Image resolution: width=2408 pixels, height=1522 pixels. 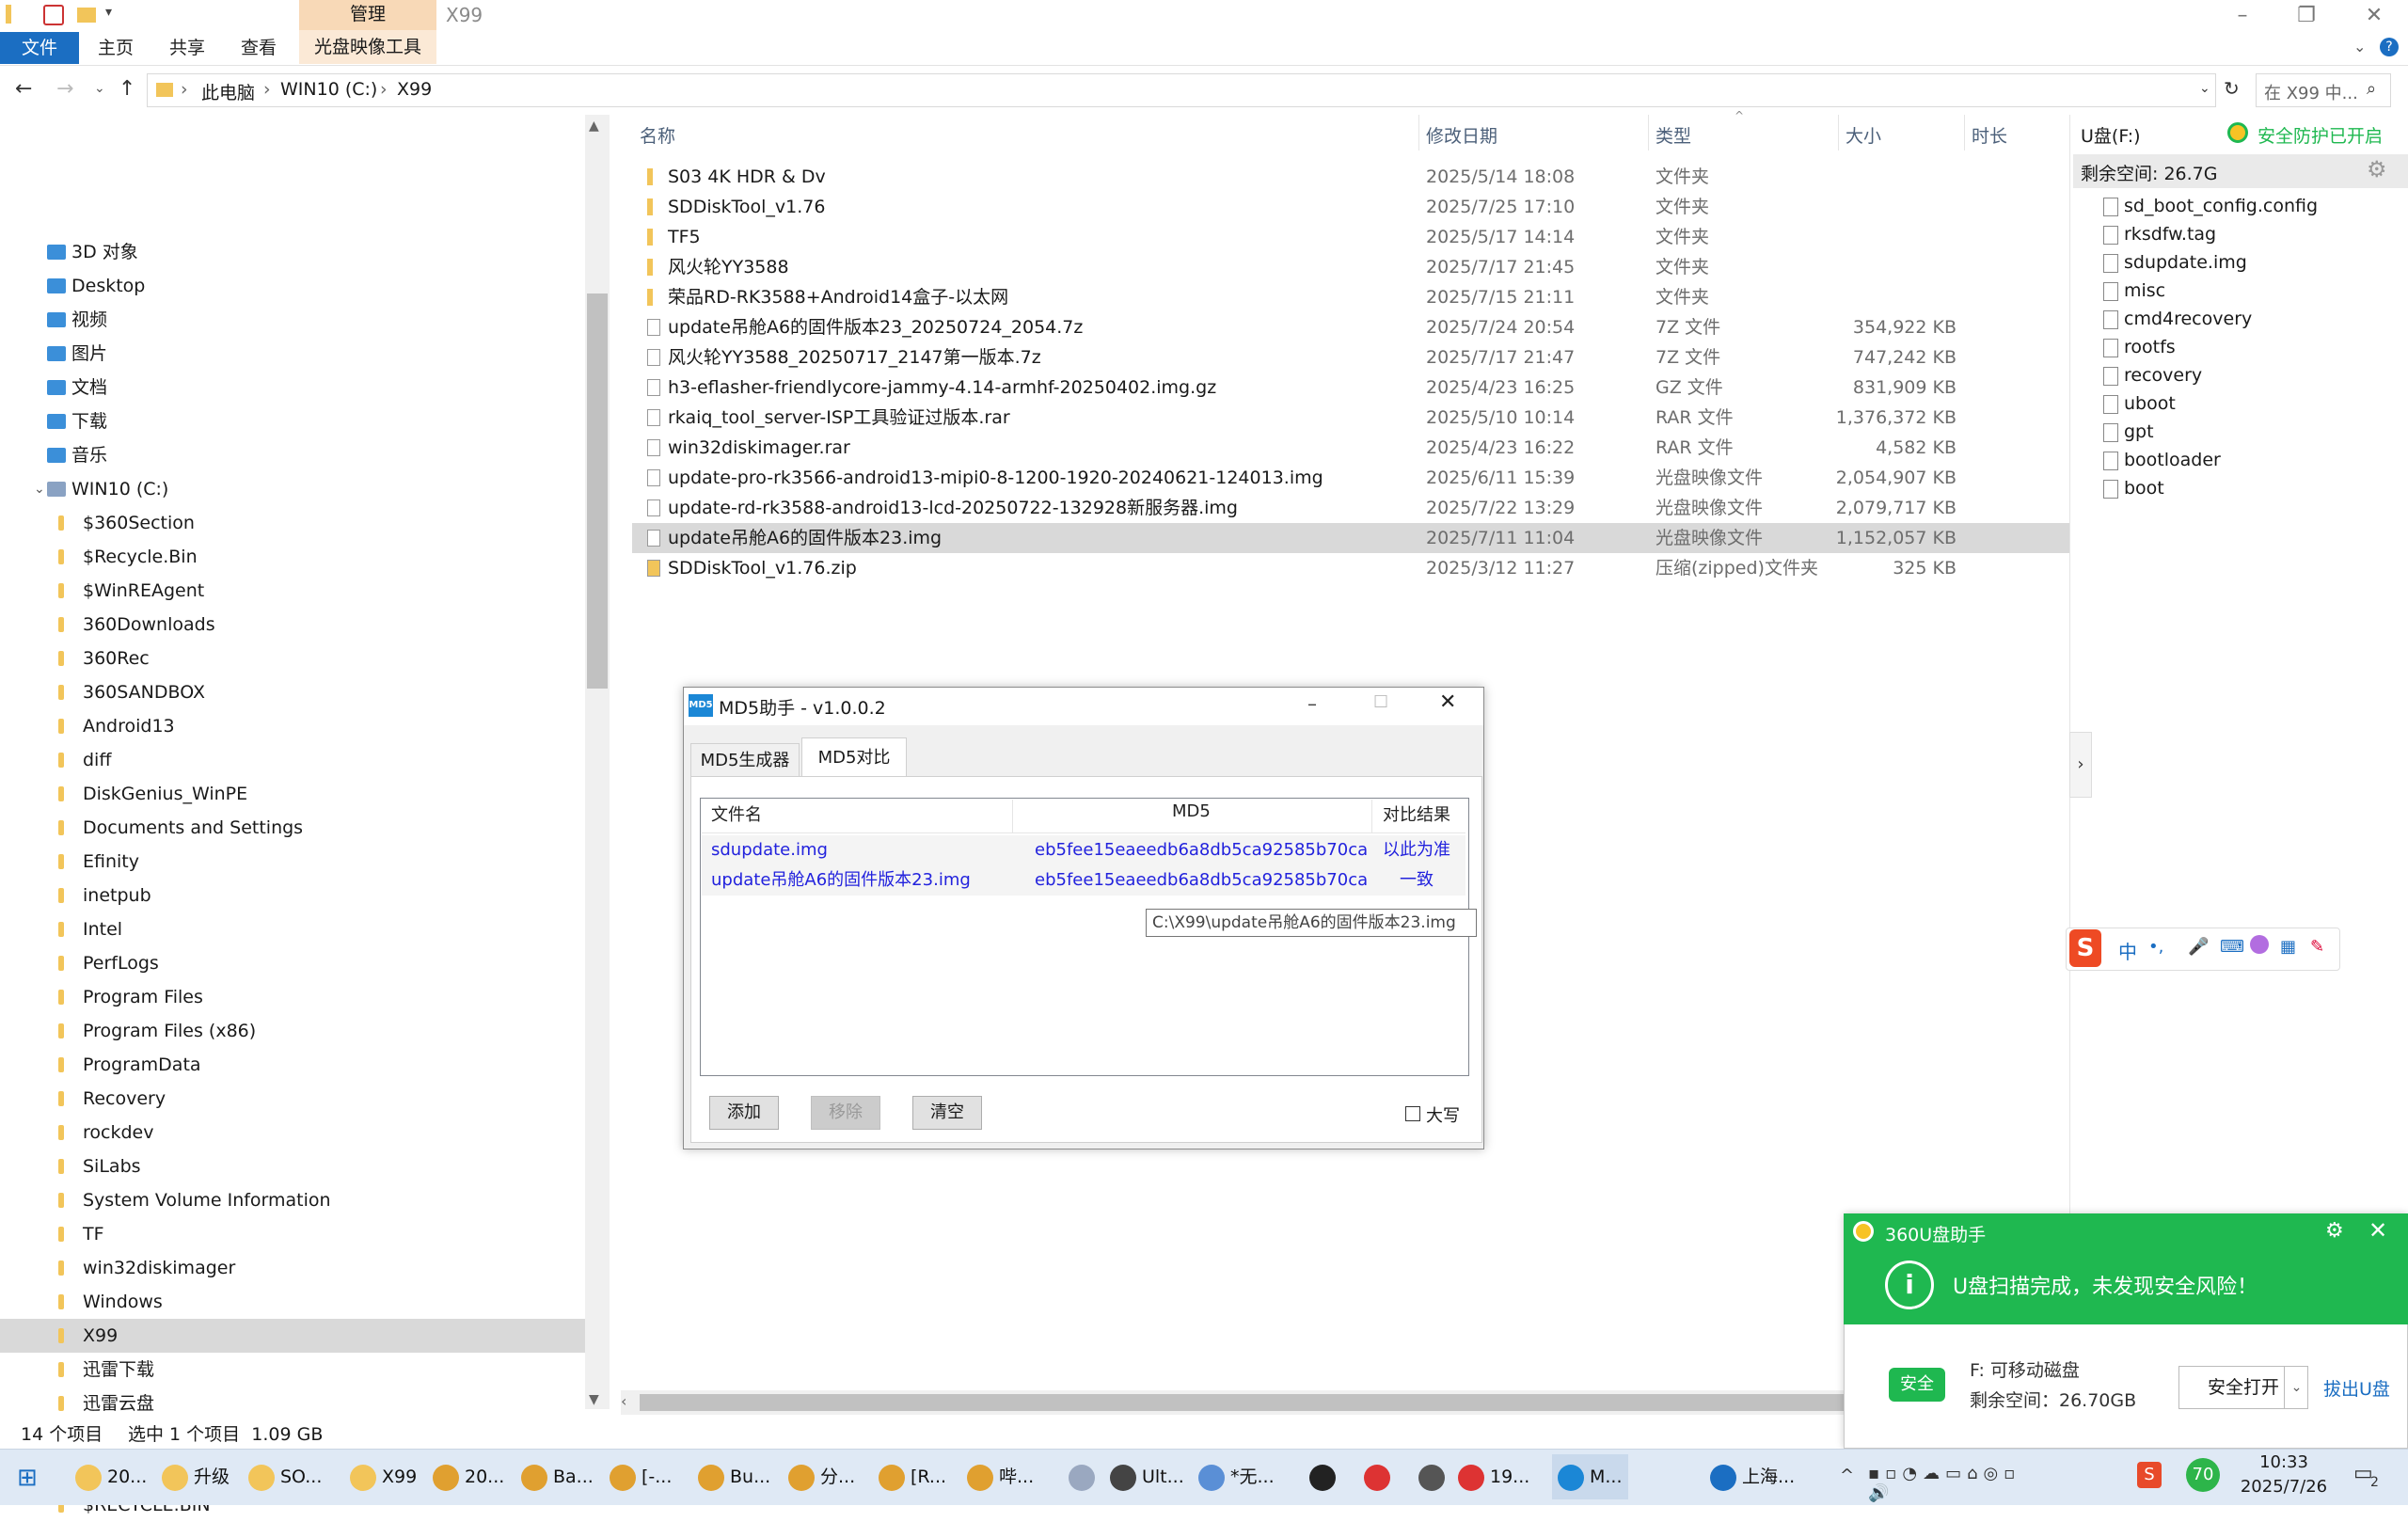 I want to click on sogou-s-icon: S, so click(x=2085, y=948).